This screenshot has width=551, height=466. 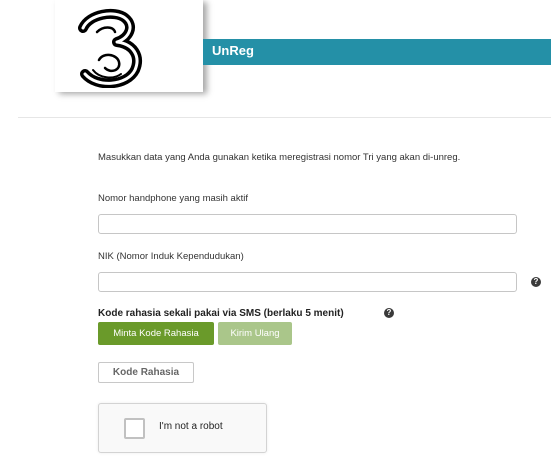 What do you see at coordinates (134, 428) in the screenshot?
I see `recaptcha-checkbox` at bounding box center [134, 428].